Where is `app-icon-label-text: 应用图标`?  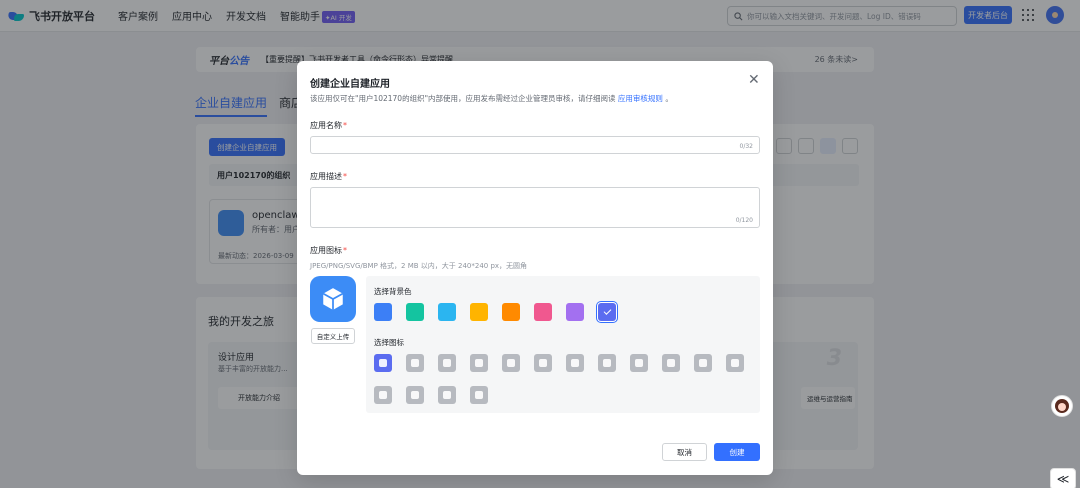 app-icon-label-text: 应用图标 is located at coordinates (326, 250).